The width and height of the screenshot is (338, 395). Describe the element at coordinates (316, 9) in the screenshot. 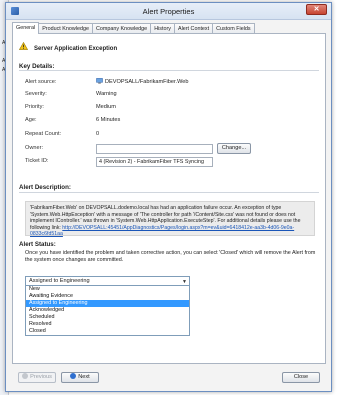

I see `window-close-button: ✕` at that location.